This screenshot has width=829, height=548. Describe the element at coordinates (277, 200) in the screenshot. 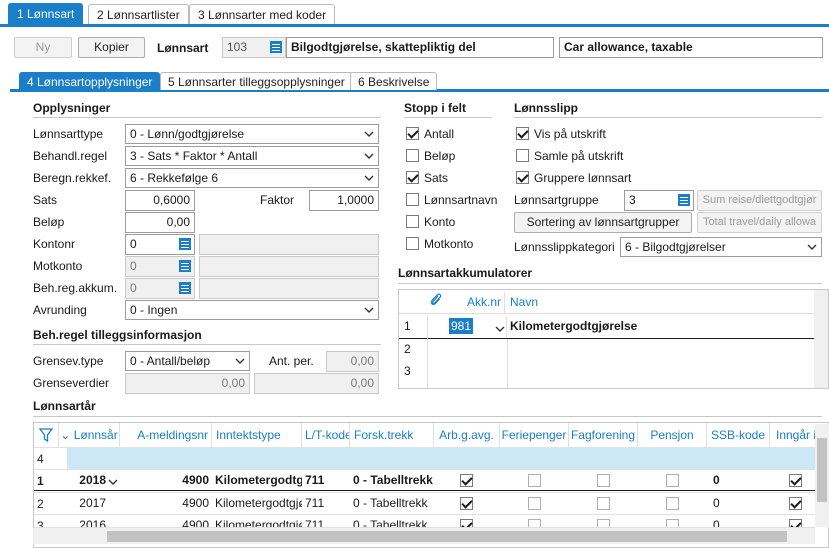

I see `faktor-label: Faktor` at that location.